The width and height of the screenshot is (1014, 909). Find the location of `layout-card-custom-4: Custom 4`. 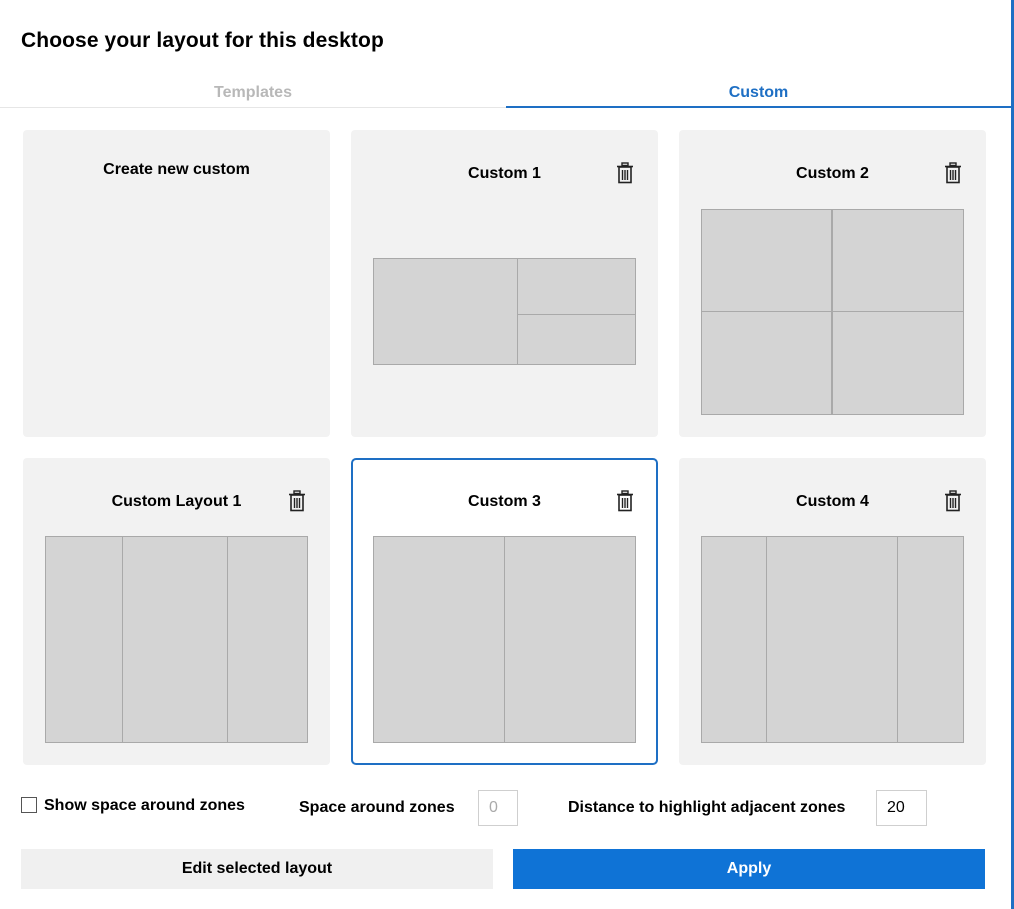

layout-card-custom-4: Custom 4 is located at coordinates (832, 611).